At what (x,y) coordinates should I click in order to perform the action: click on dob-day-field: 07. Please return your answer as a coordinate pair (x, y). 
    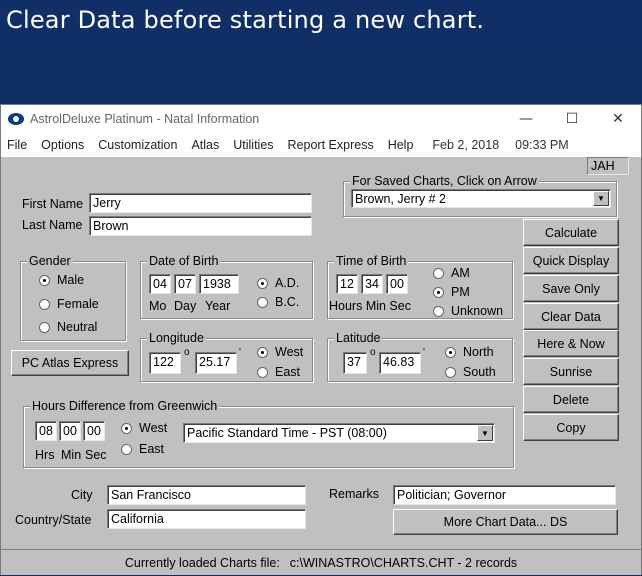
    Looking at the image, I should click on (185, 284).